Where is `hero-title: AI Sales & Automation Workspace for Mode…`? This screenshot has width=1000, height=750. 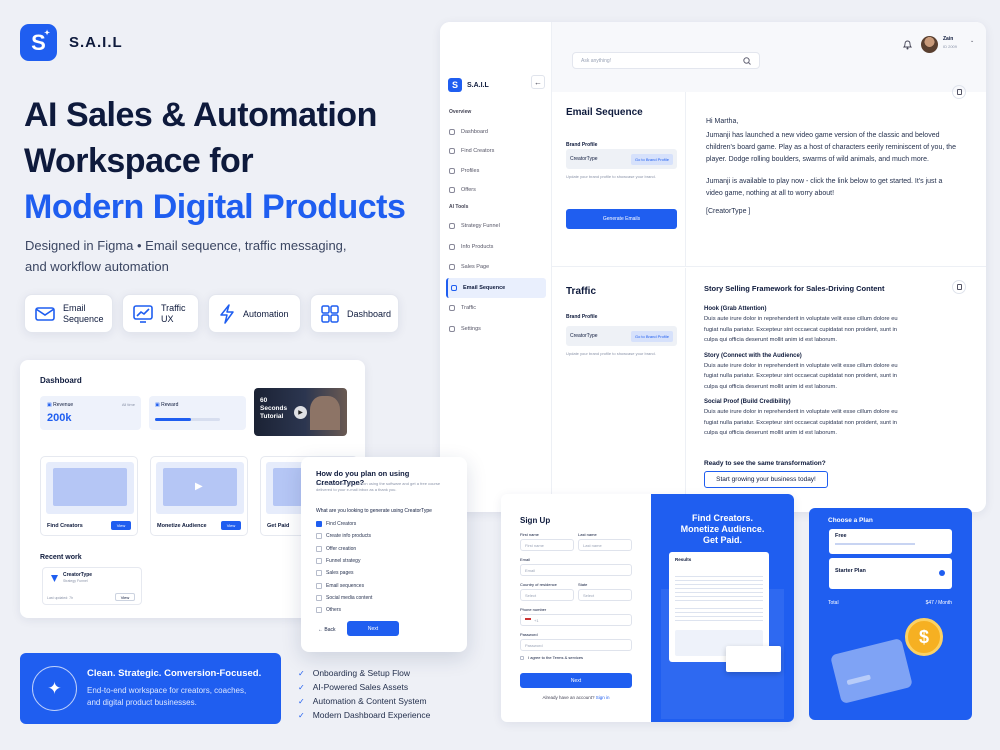
hero-title: AI Sales & Automation Workspace for Mode… is located at coordinates (215, 161).